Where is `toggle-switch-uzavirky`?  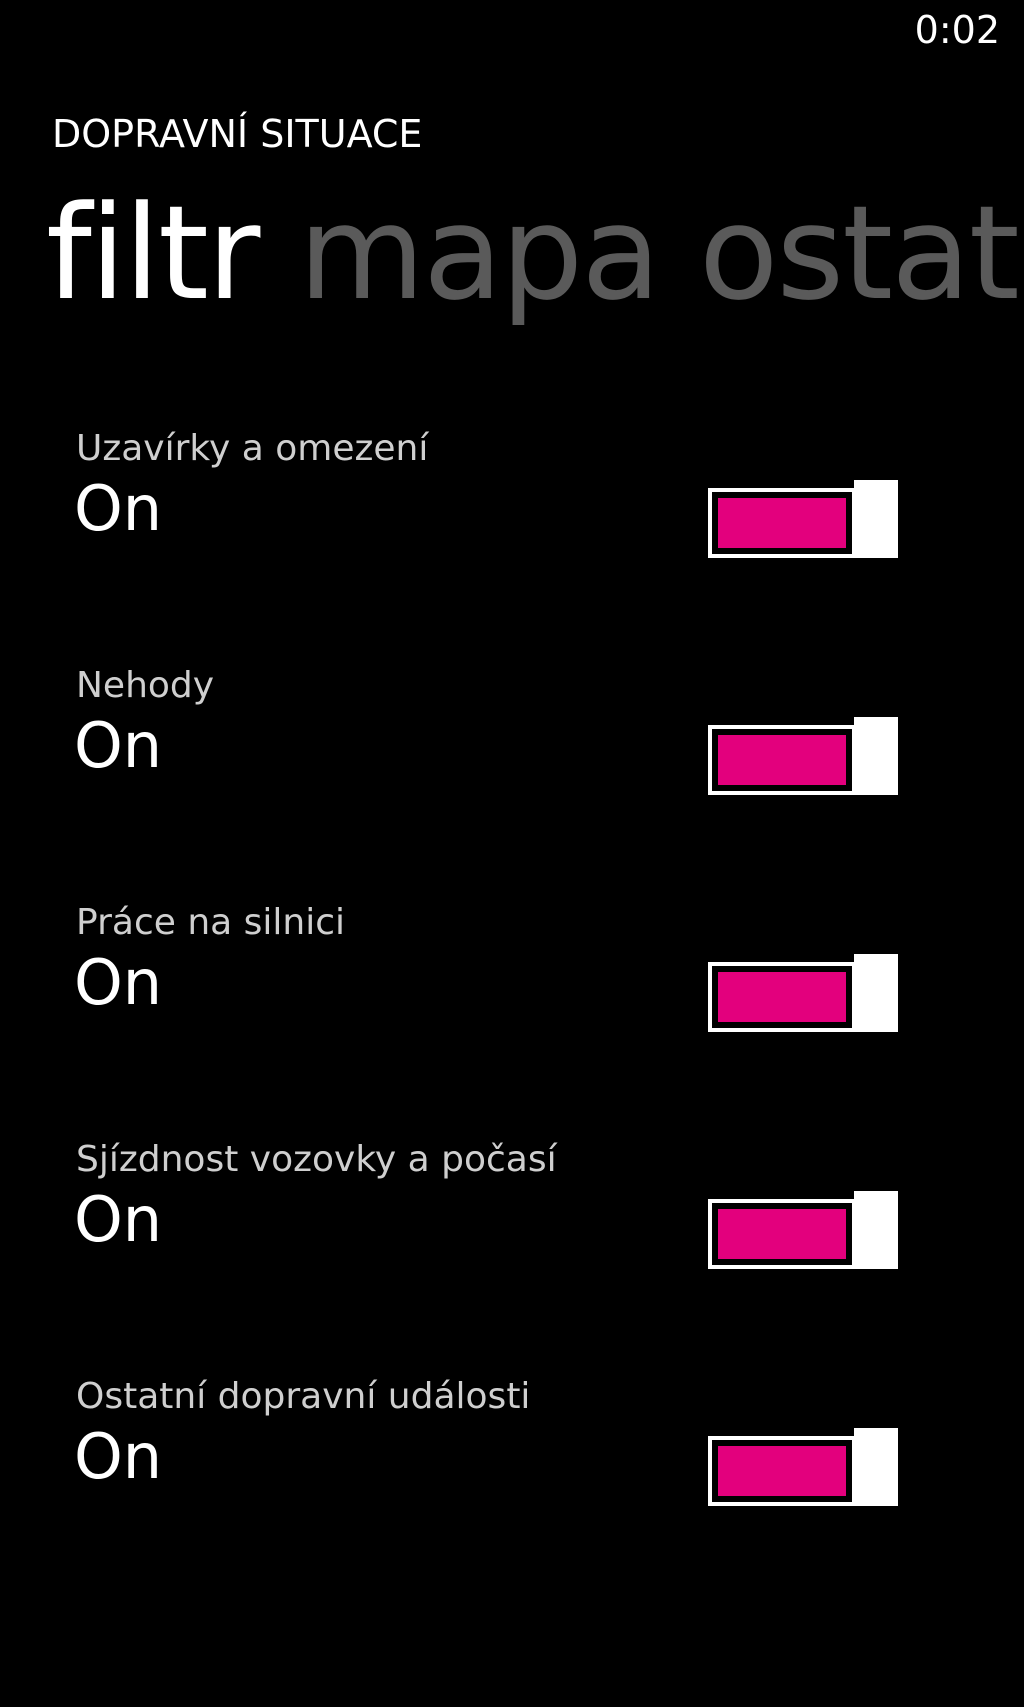
toggle-switch-uzavirky is located at coordinates (804, 519).